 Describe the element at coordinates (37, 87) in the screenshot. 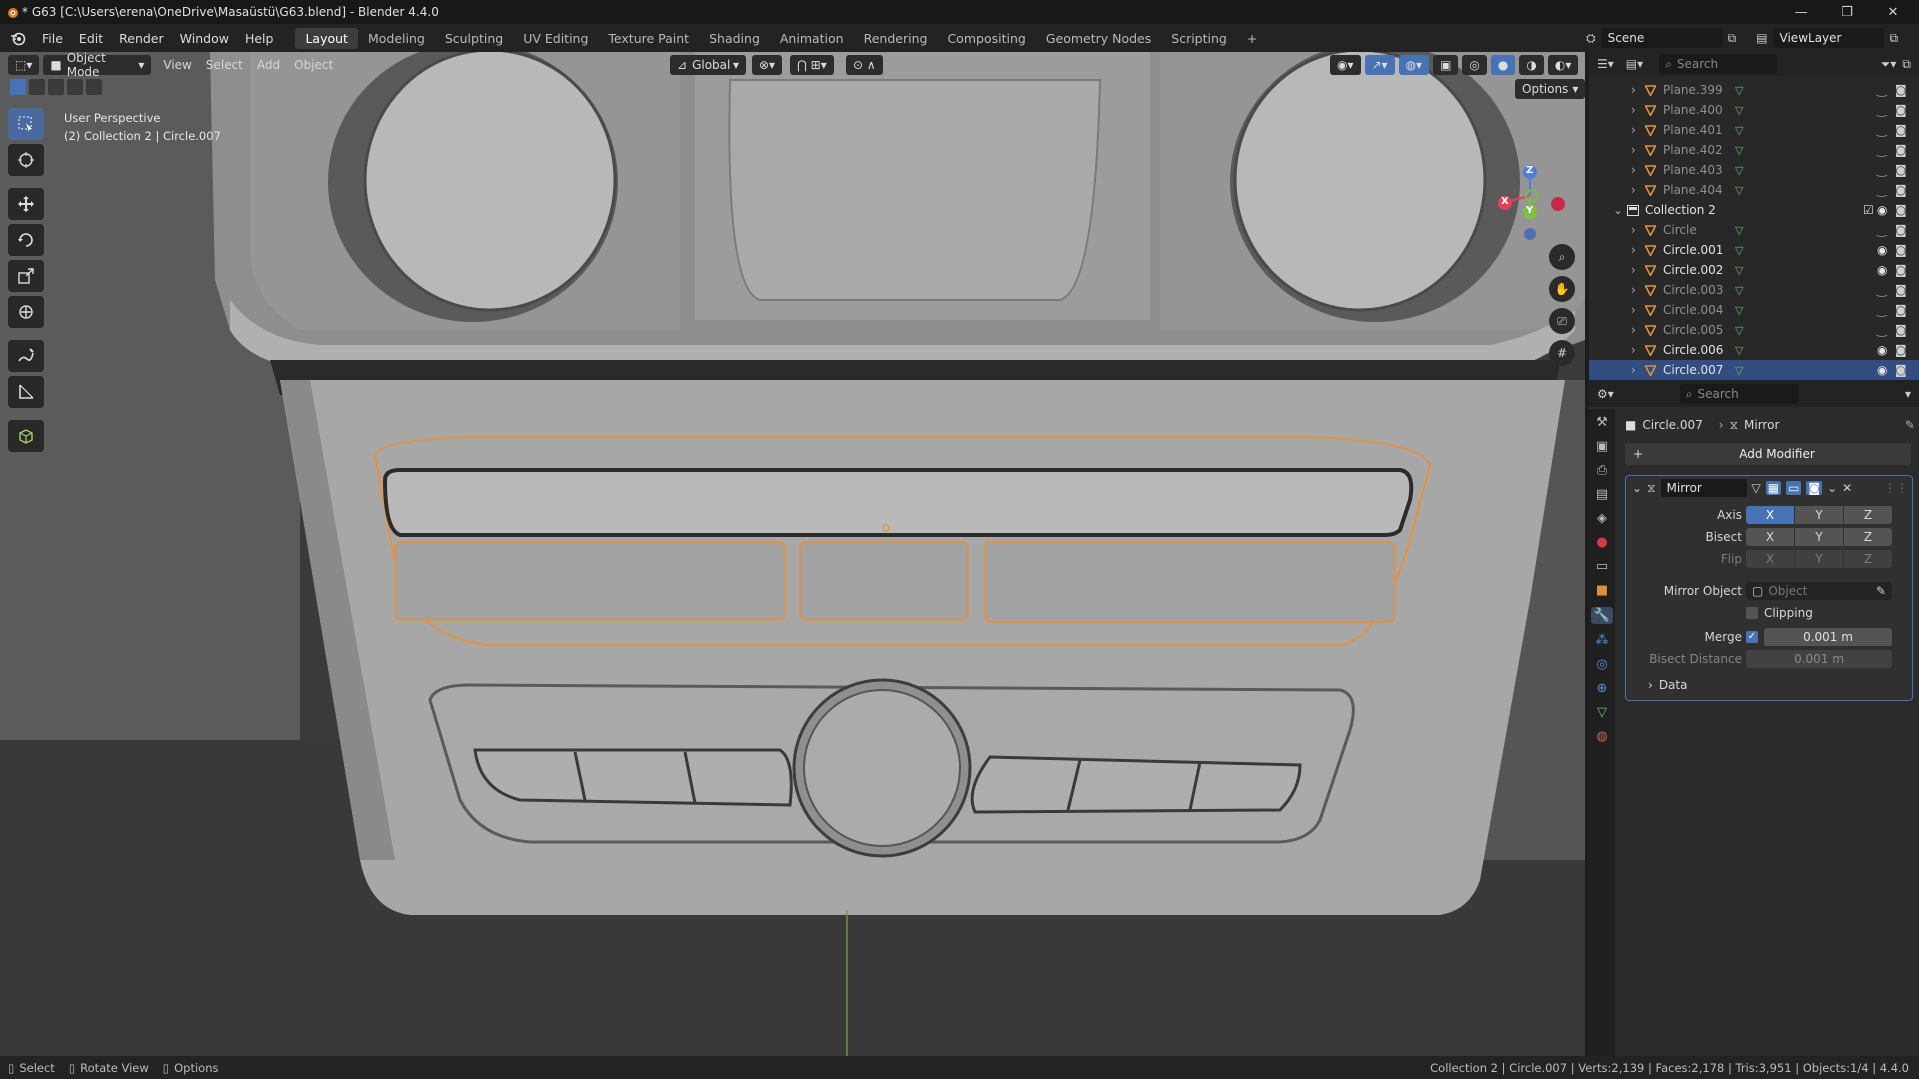

I see `select-extend-icon` at that location.